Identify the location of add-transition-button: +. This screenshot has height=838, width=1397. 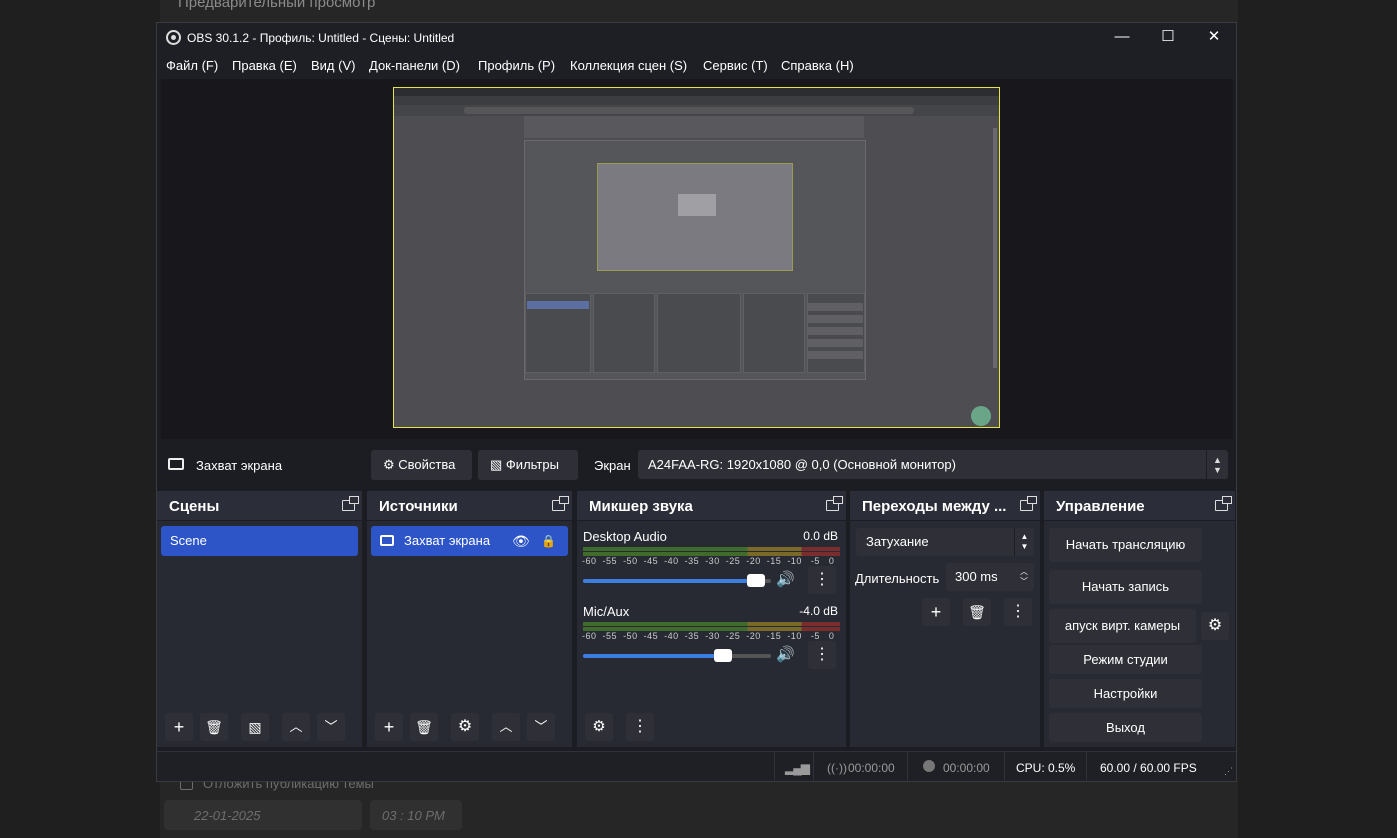
(936, 612).